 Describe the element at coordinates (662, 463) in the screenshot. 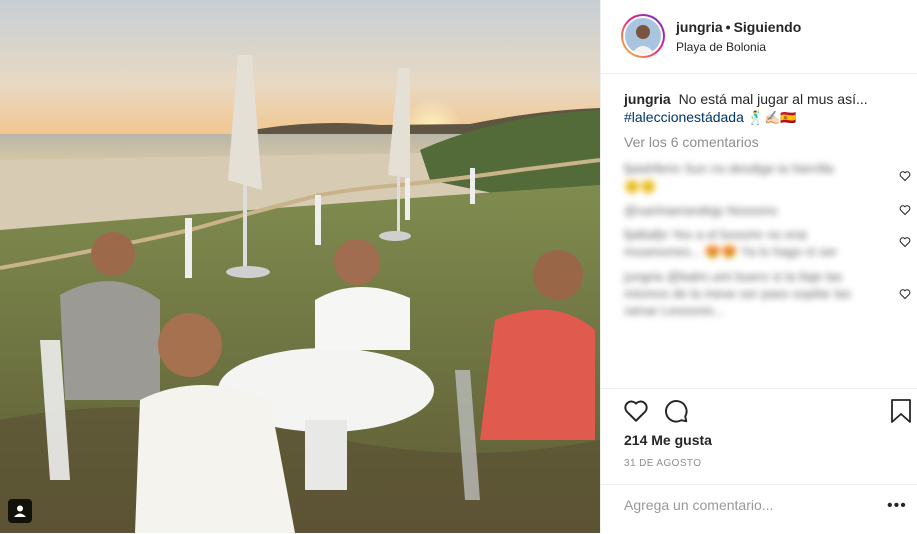

I see `post-date: 31 DE AGOSTO` at that location.